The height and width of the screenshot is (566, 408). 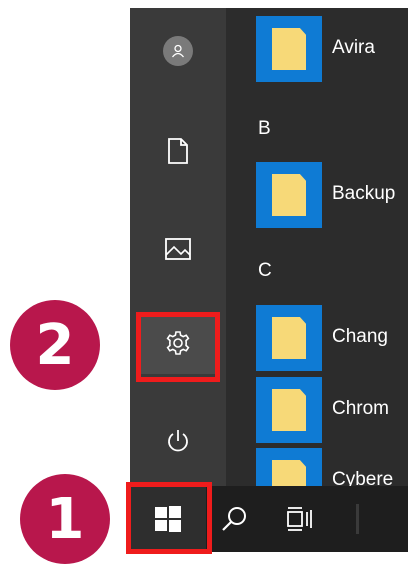 I want to click on app-name: Chang, so click(x=360, y=336).